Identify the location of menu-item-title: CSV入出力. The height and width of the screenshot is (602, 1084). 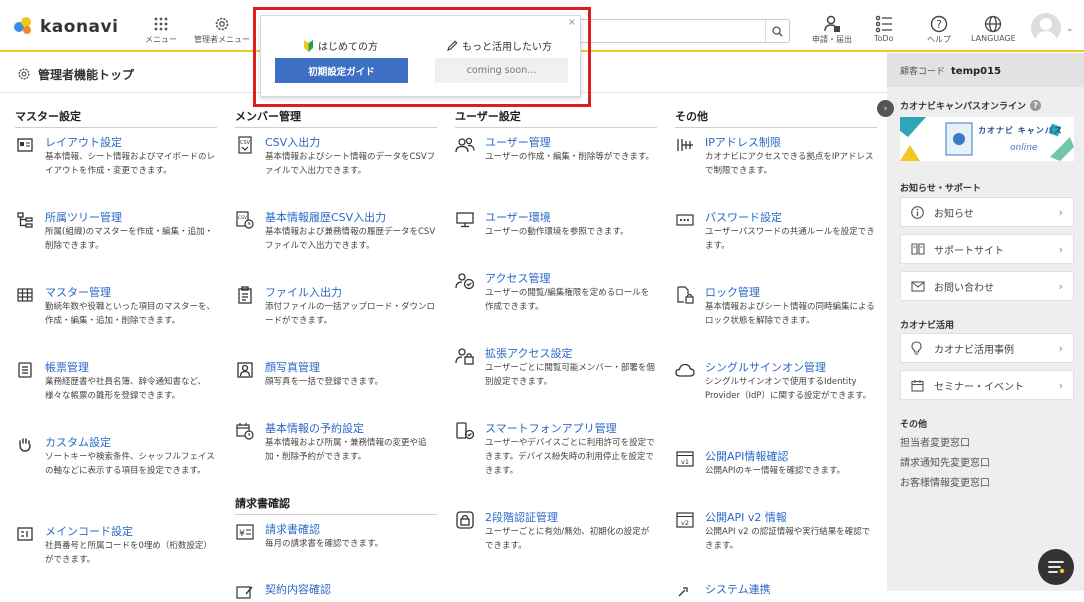
(292, 142).